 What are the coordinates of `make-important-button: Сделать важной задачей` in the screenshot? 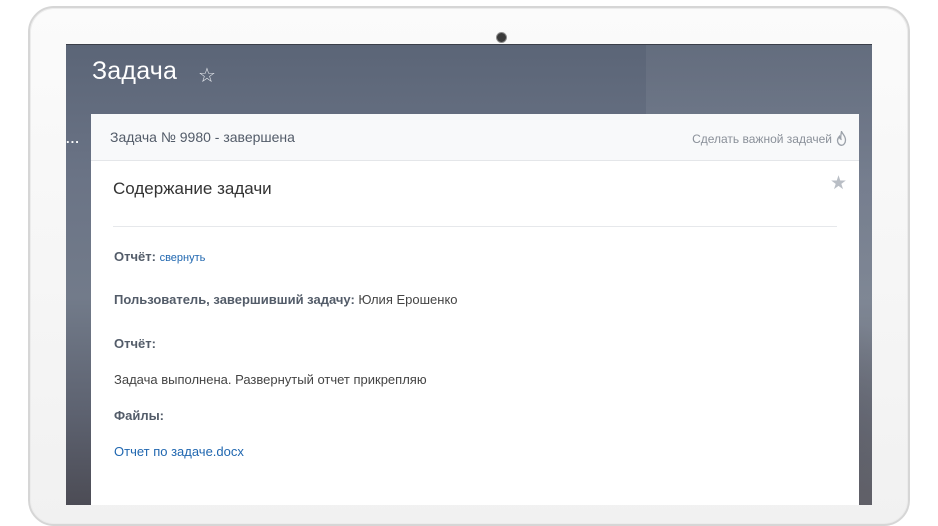 It's located at (769, 138).